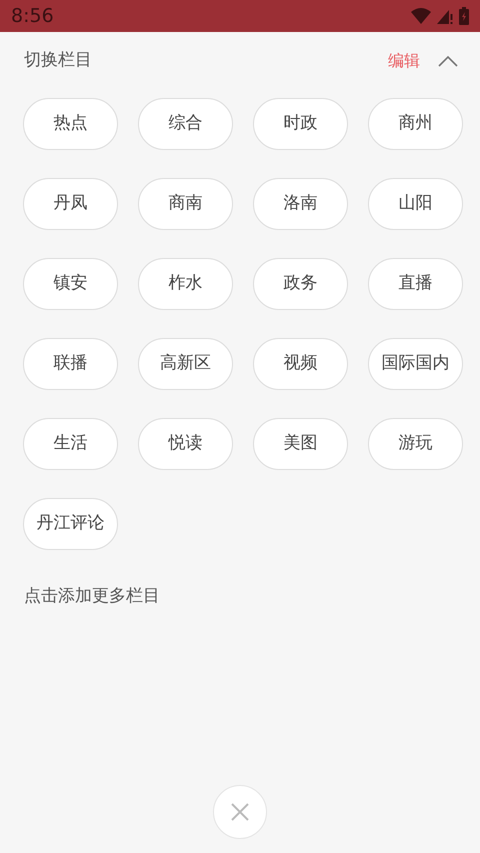  What do you see at coordinates (58, 60) in the screenshot?
I see `section-title: 切换栏目` at bounding box center [58, 60].